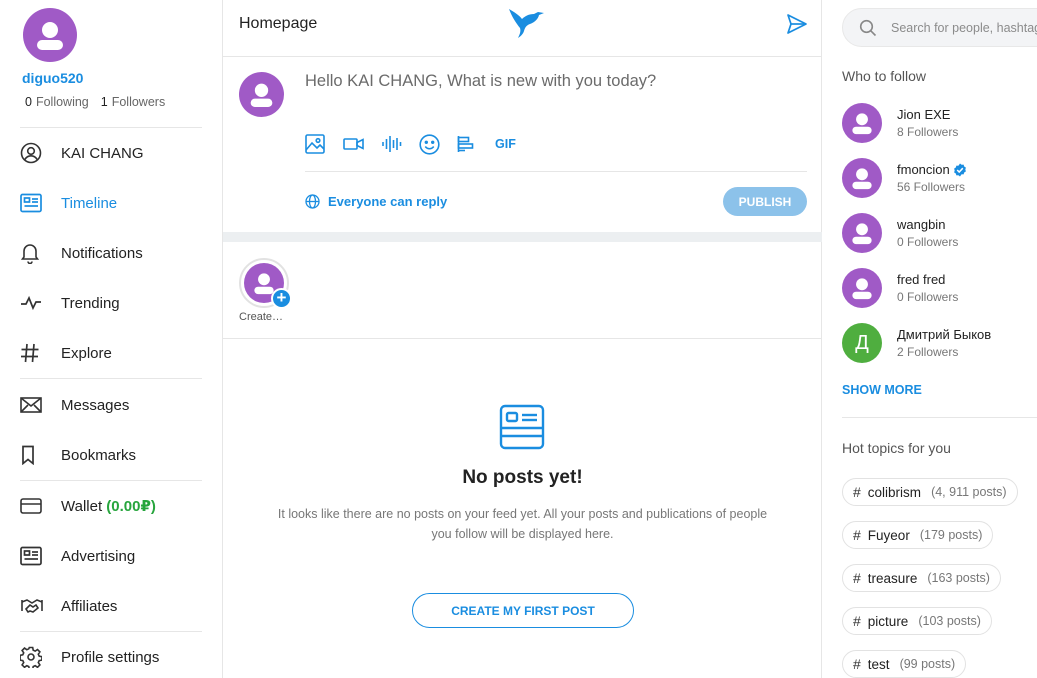 The width and height of the screenshot is (1037, 678). Describe the element at coordinates (904, 664) in the screenshot. I see `topic-chip: # test (99 posts)` at that location.